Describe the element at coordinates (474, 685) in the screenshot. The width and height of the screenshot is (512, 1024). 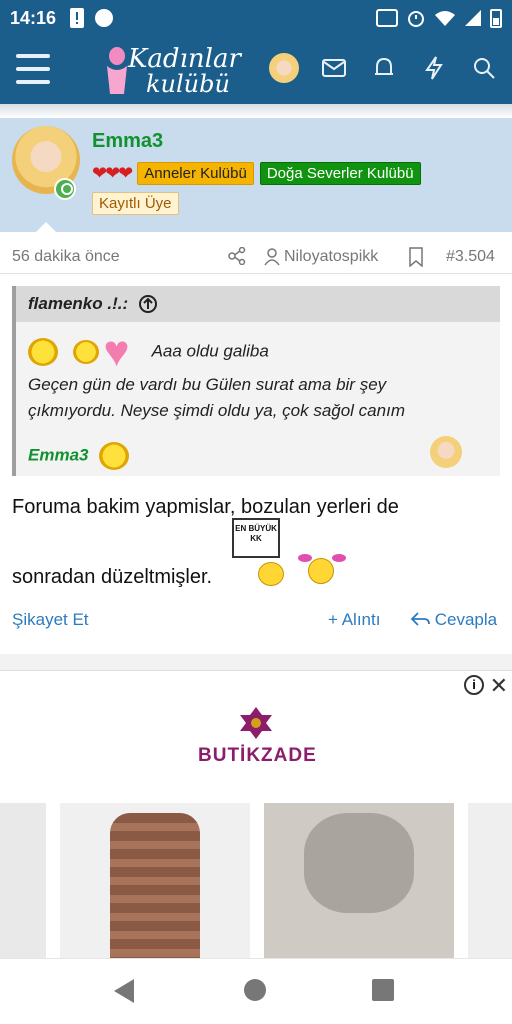
I see `ad-info-icon: i` at that location.